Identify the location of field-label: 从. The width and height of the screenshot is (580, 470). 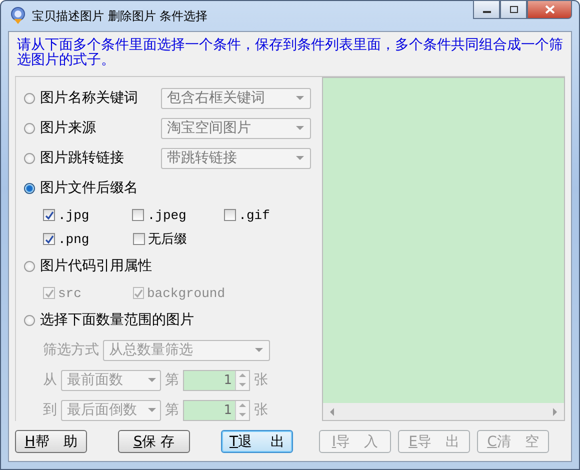
(50, 380).